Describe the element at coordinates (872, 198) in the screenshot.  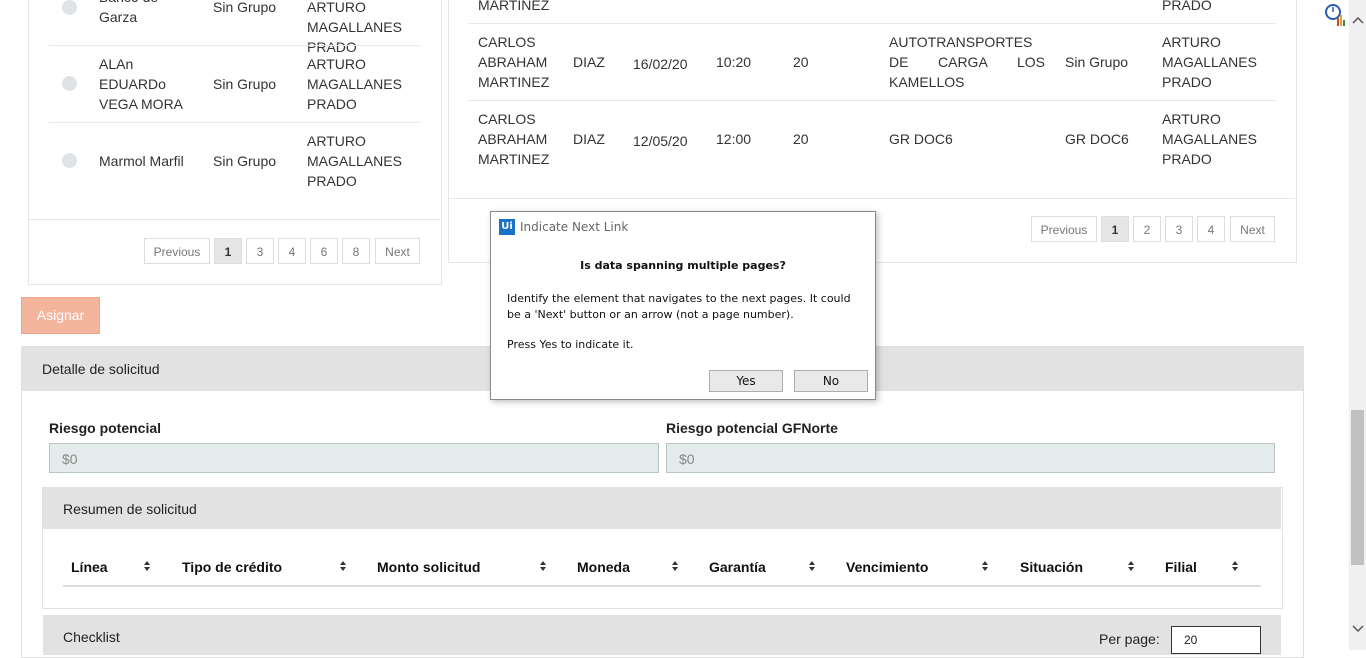
I see `right-panel-divider` at that location.